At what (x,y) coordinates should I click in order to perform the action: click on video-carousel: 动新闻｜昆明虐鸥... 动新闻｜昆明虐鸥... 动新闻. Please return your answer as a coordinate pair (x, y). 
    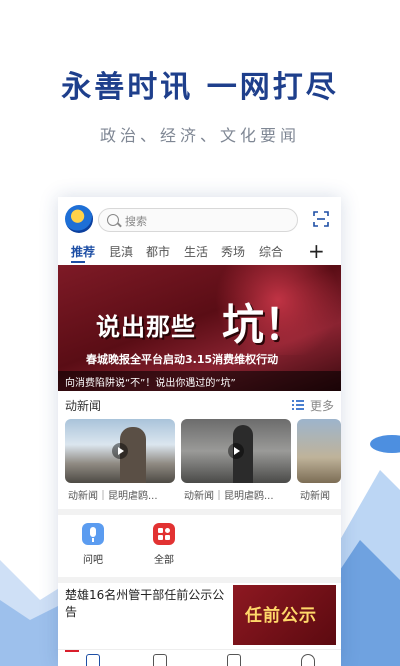
    Looking at the image, I should click on (199, 463).